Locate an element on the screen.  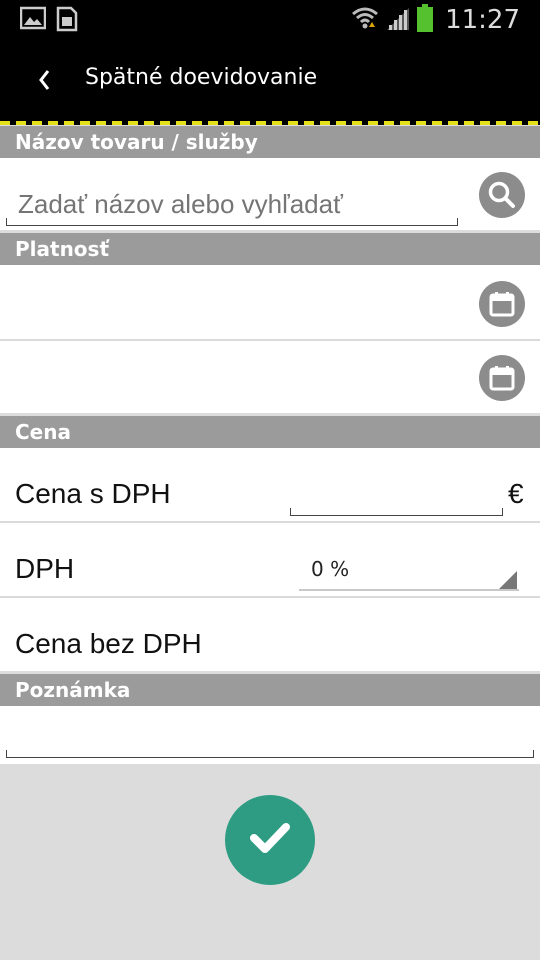
wifi-icon is located at coordinates (365, 20).